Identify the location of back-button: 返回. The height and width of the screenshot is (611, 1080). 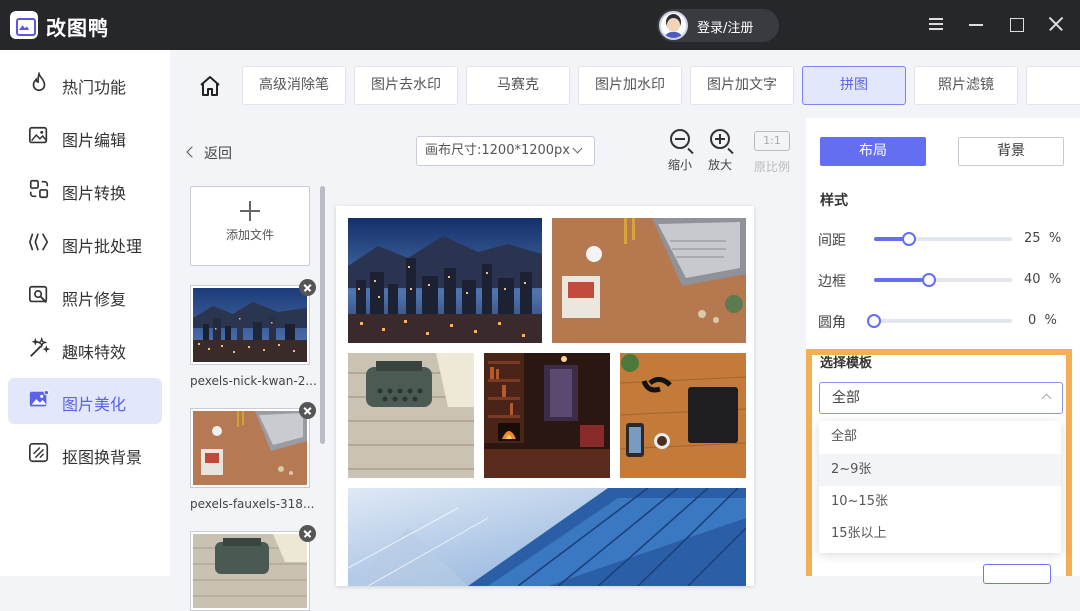
(209, 153).